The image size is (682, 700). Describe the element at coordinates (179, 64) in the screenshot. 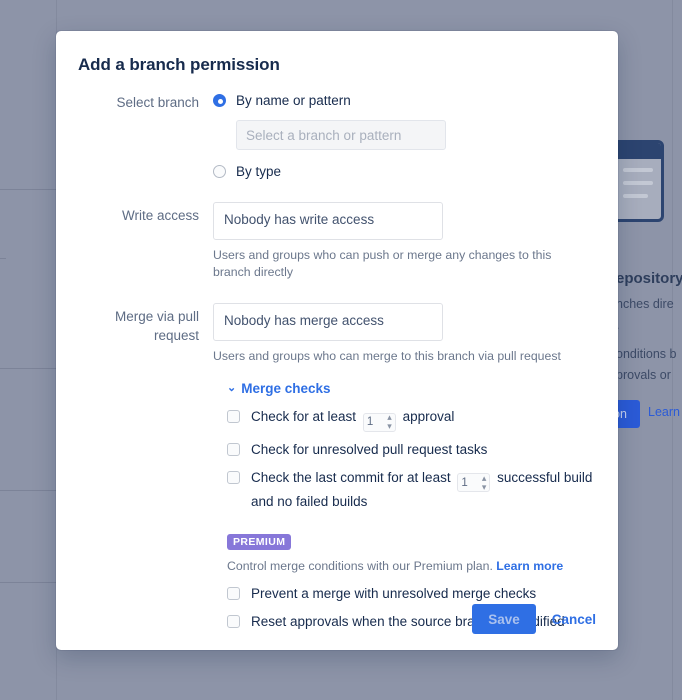

I see `dialog-title: Add a branch permission` at that location.